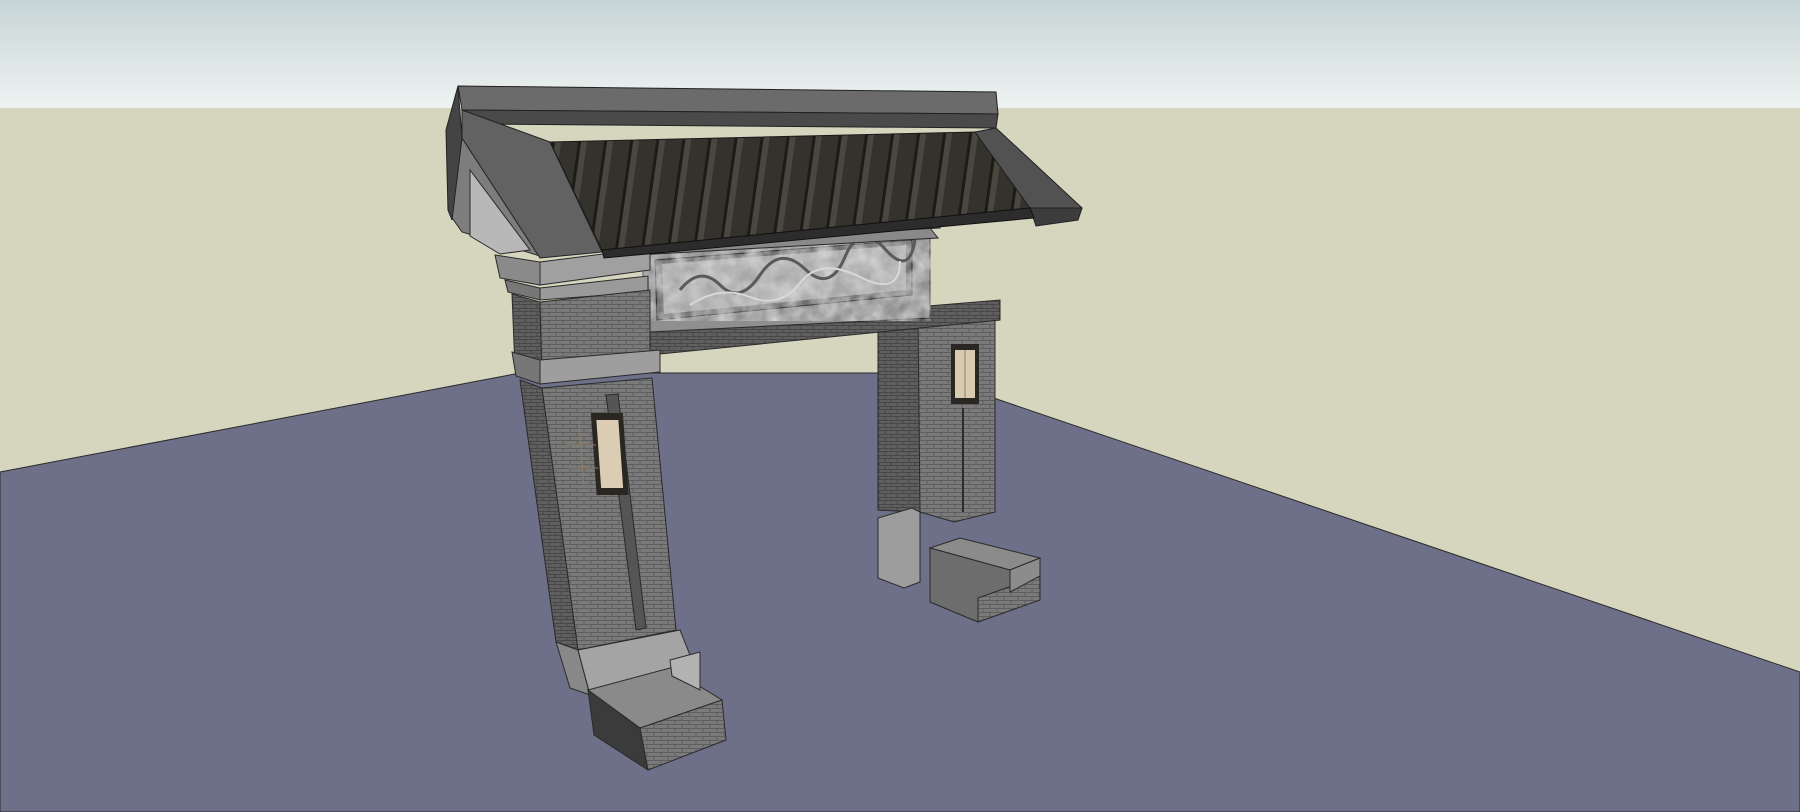 Image resolution: width=1800 pixels, height=812 pixels. Describe the element at coordinates (899, 548) in the screenshot. I see `right-base-block` at that location.